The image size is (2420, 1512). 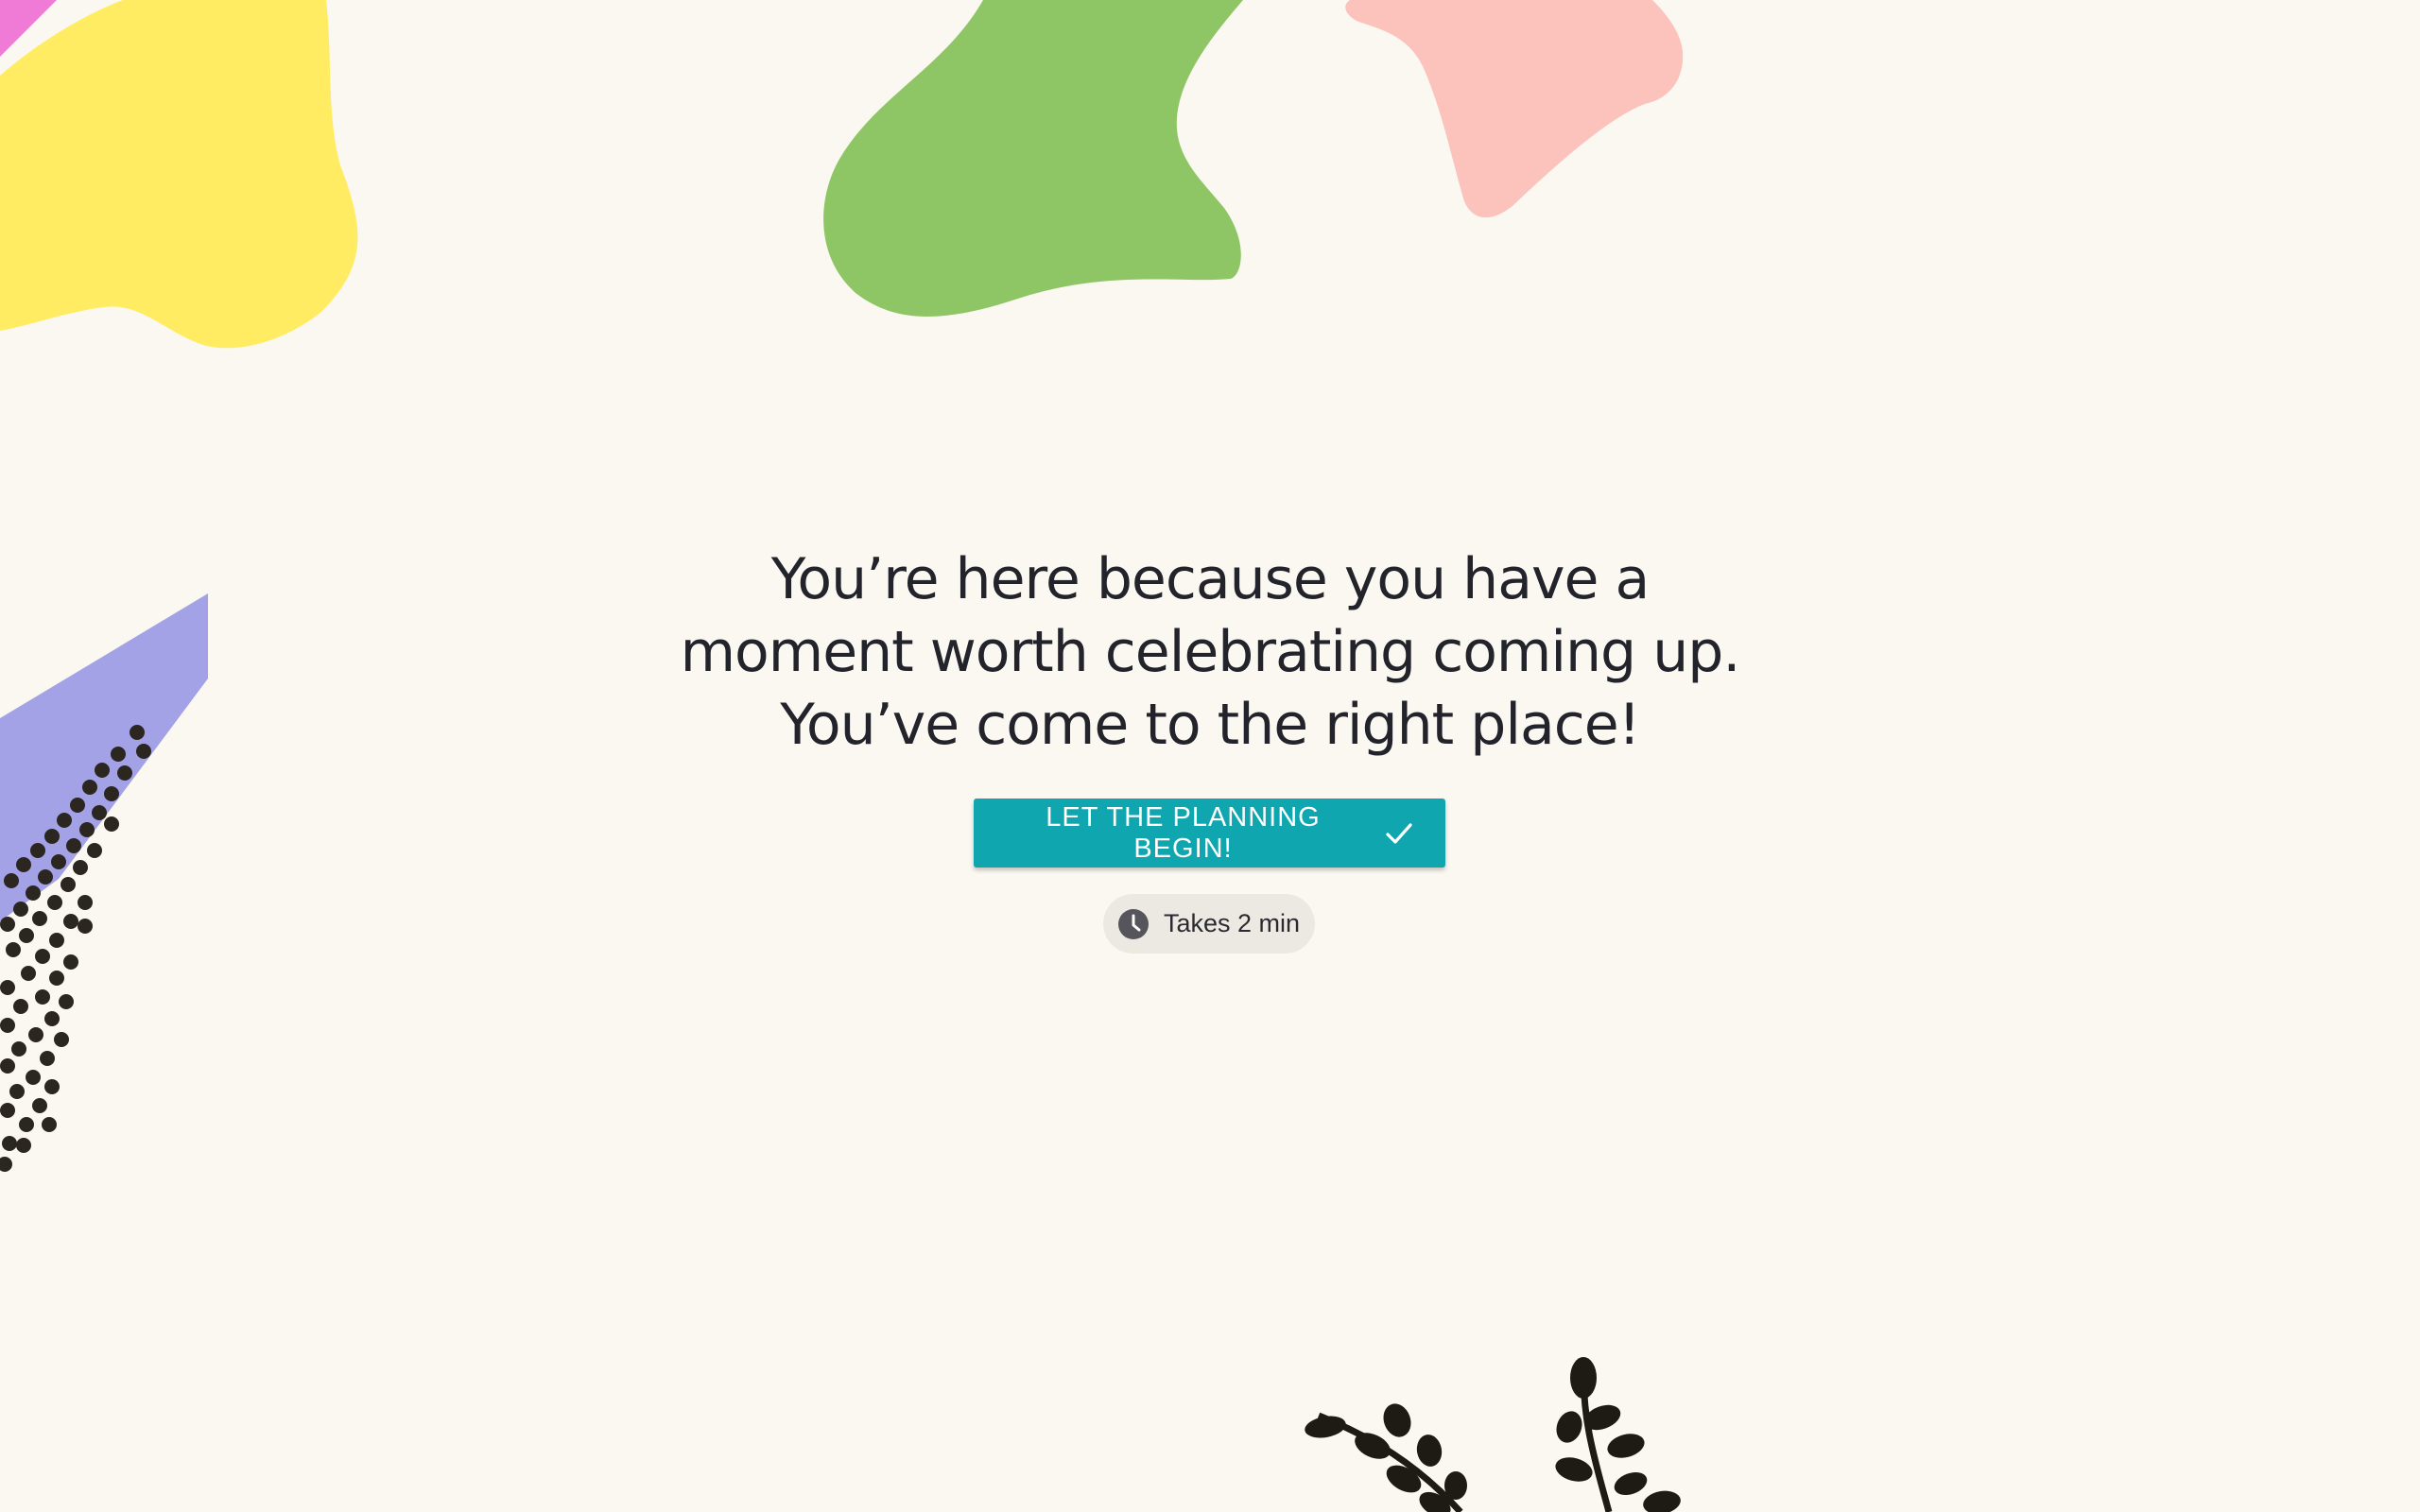 I want to click on headline-line: You’re here because you have a, so click(x=1210, y=579).